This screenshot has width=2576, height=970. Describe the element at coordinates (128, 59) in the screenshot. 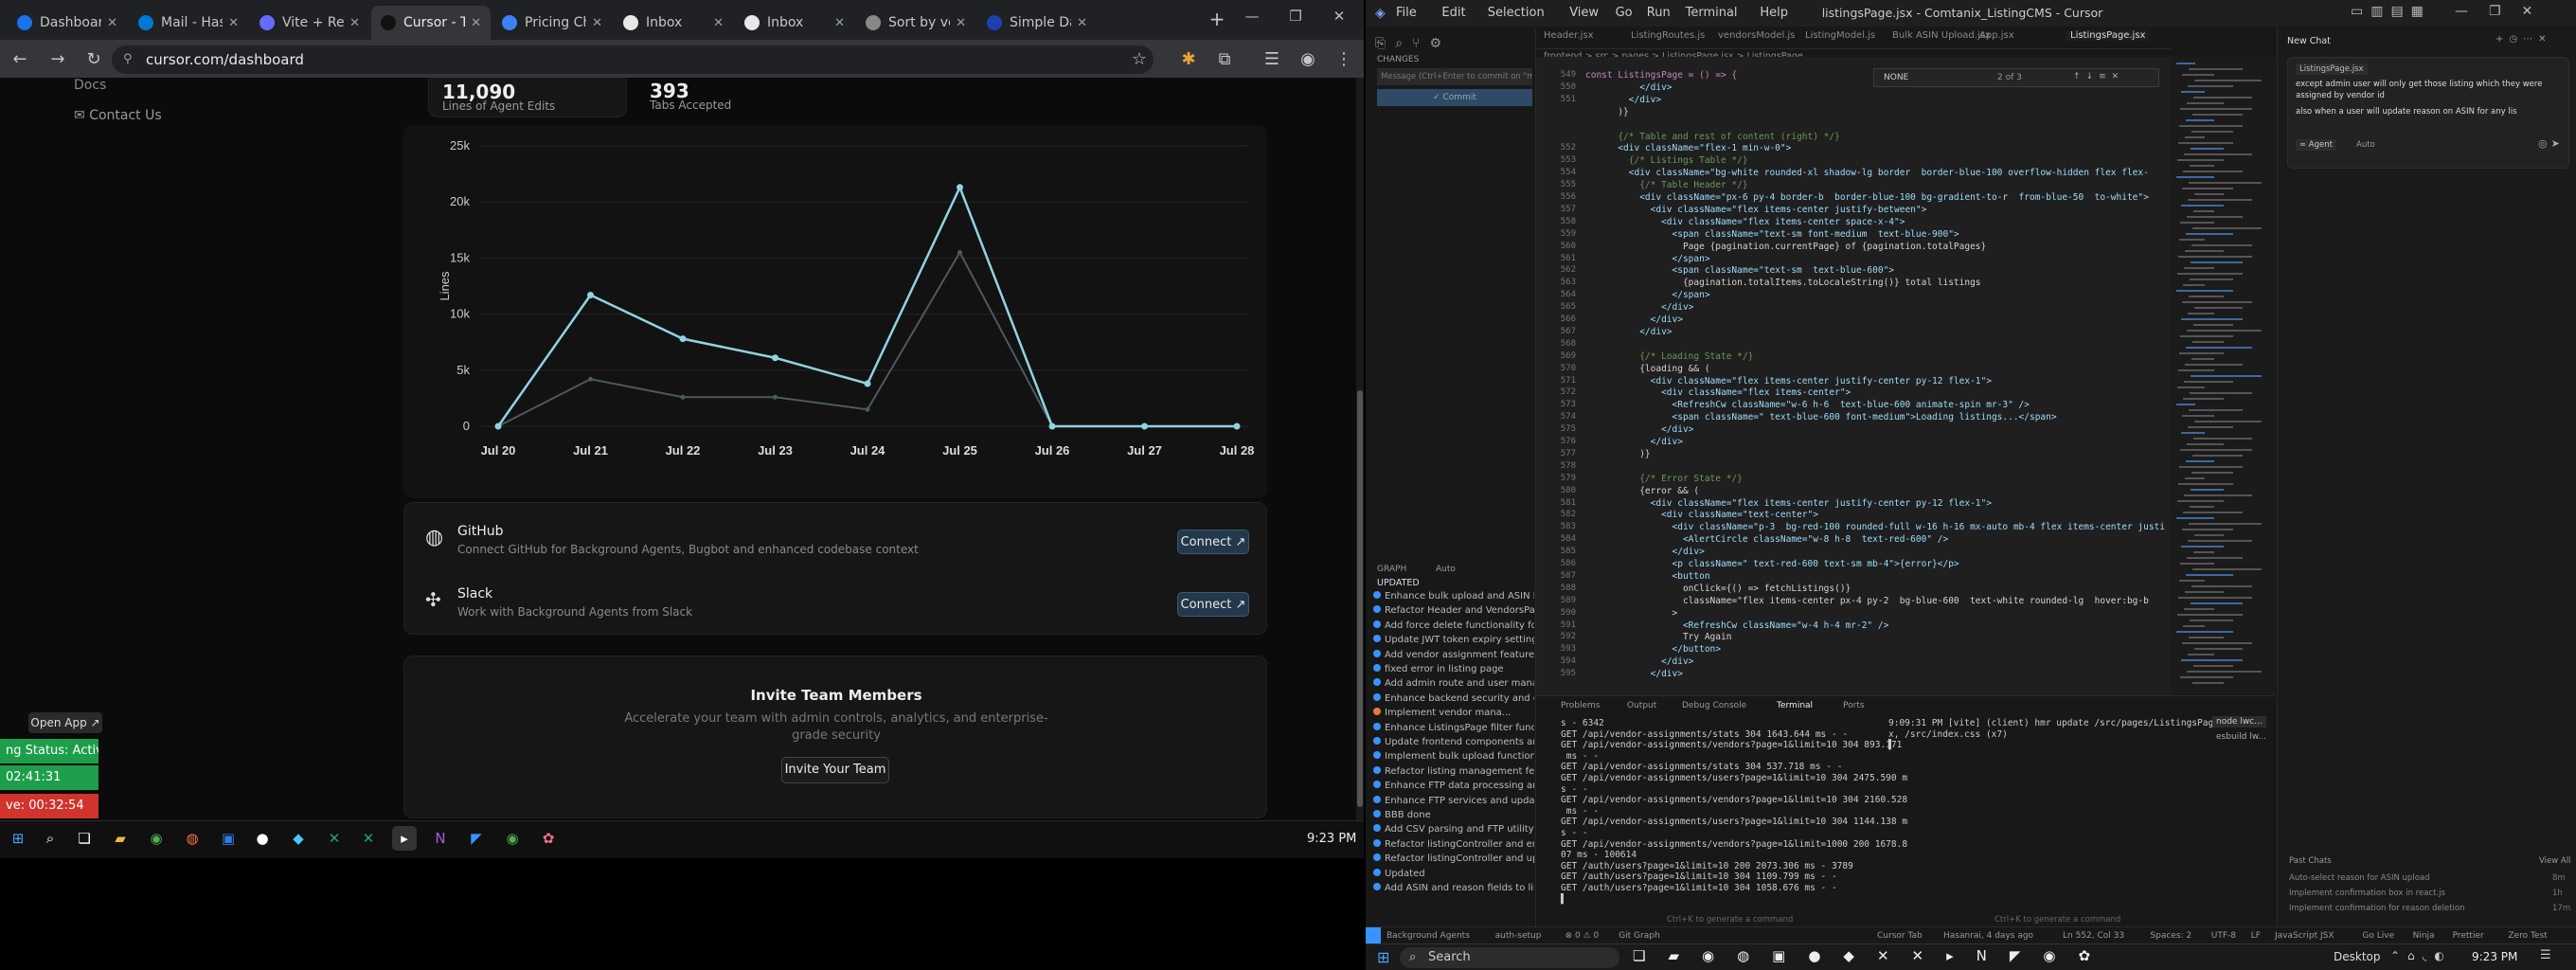

I see `site-info-icon: ⚲` at that location.